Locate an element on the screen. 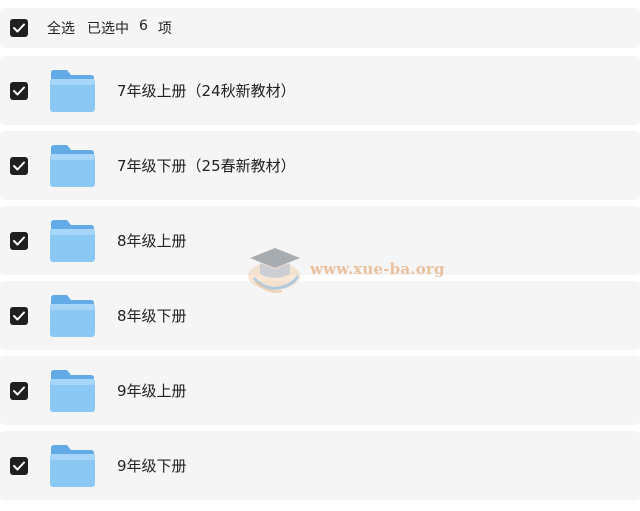  list-item: 7年级下册（25春新教材） is located at coordinates (320, 165).